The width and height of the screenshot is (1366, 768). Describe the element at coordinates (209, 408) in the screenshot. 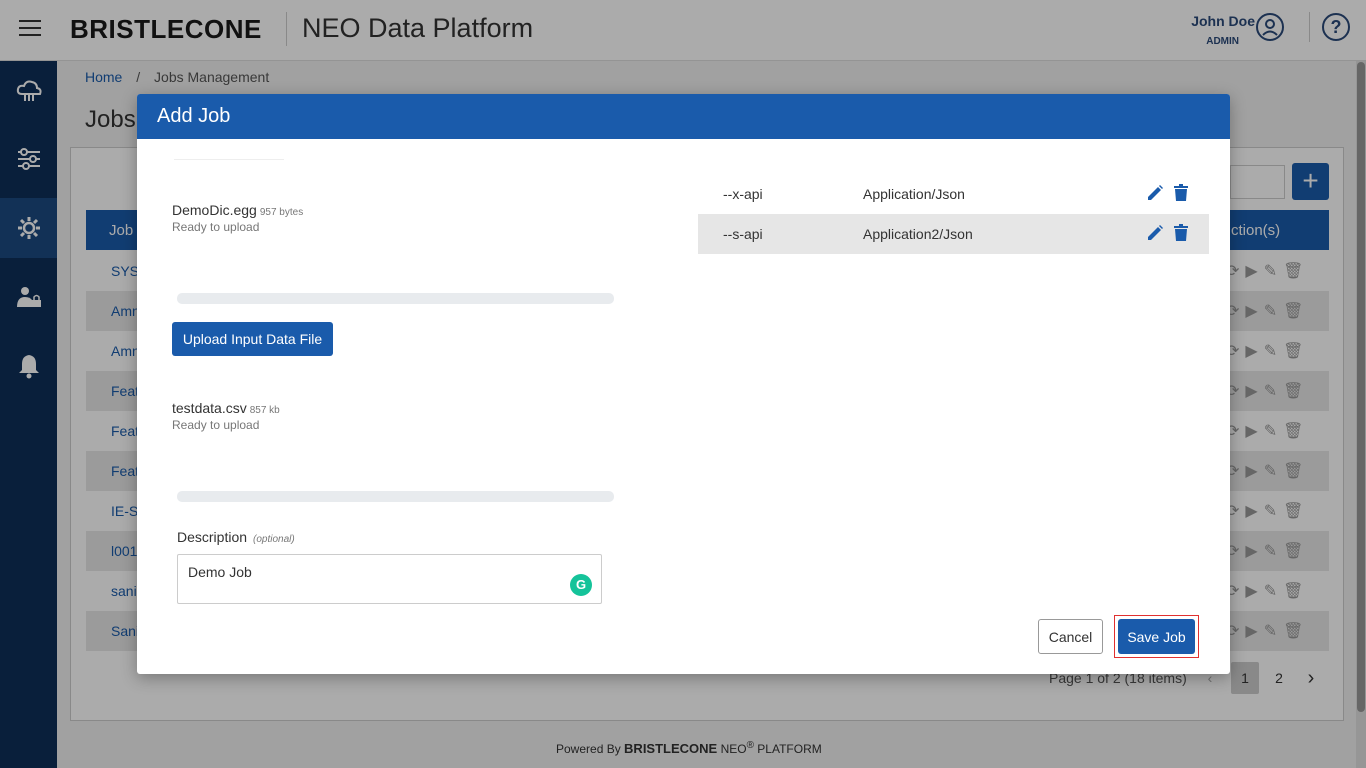

I see `file-name: testdata.csv` at that location.